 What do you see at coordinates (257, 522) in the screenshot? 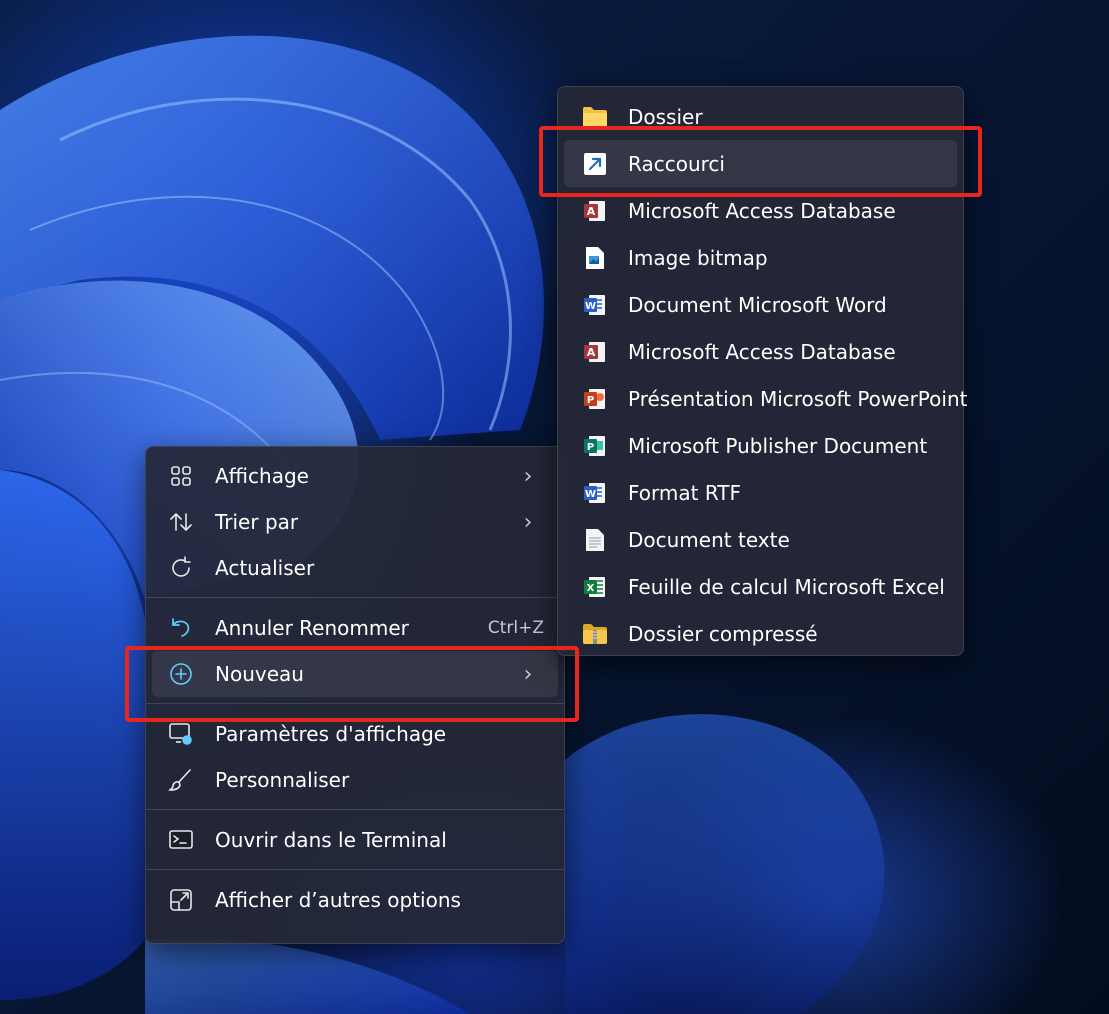
I see `menu-item-label: Trier par` at bounding box center [257, 522].